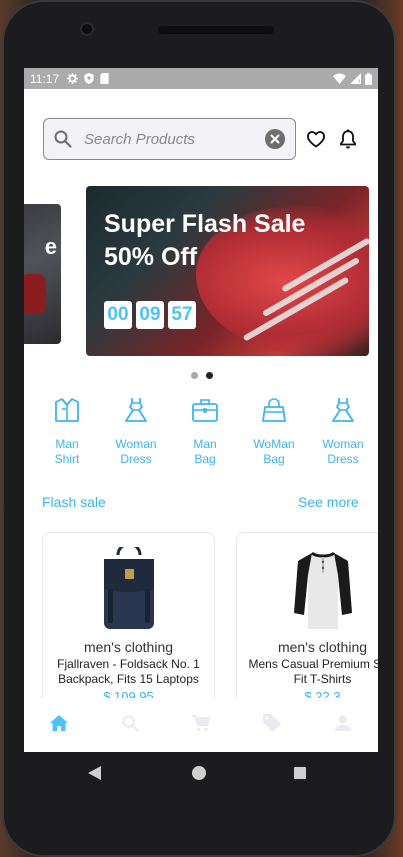  I want to click on search-bar: Search Products, so click(169, 139).